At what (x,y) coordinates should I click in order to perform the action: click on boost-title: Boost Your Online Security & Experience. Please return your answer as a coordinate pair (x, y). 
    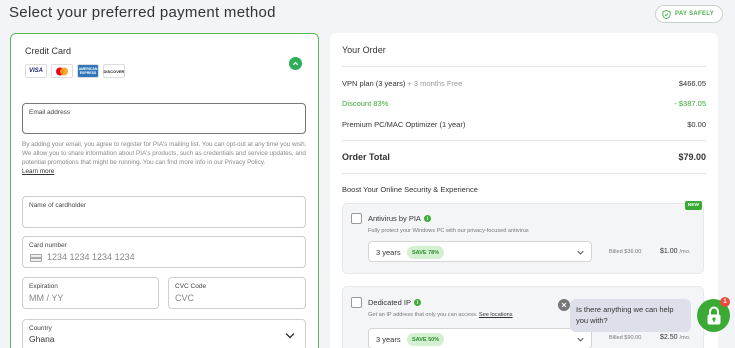
    Looking at the image, I should click on (410, 189).